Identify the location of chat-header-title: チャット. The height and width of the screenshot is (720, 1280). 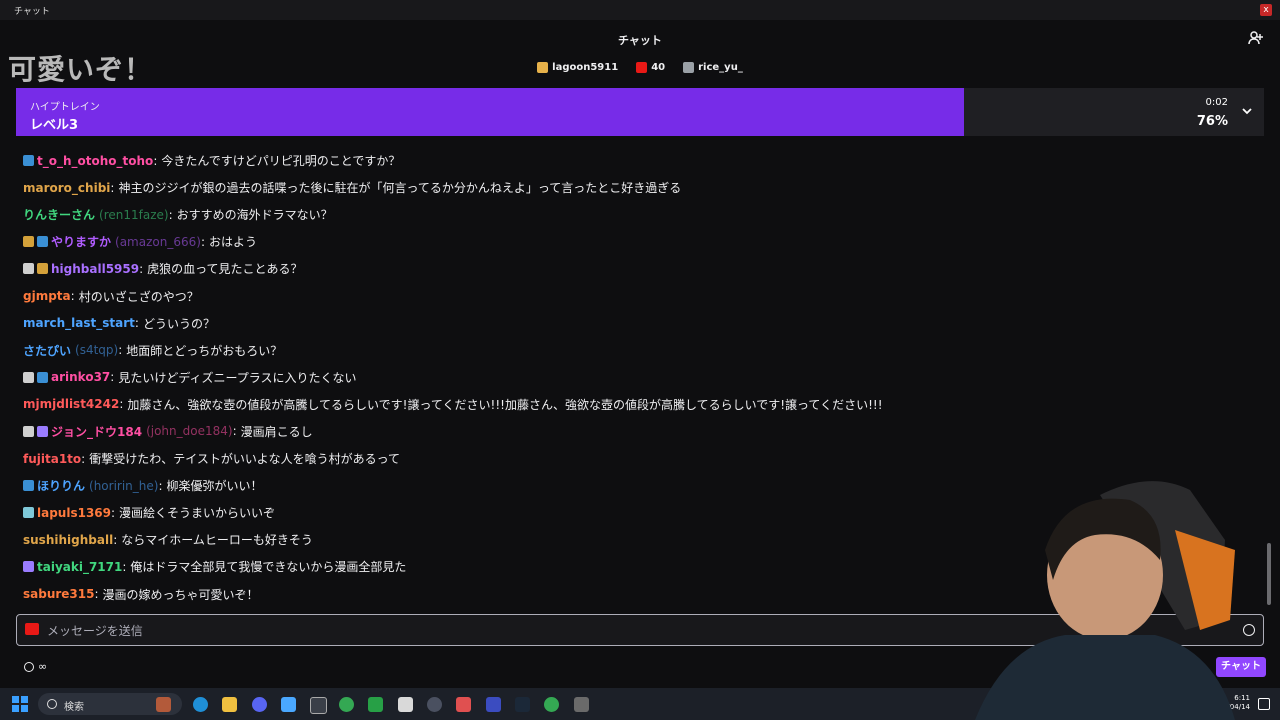
(640, 40).